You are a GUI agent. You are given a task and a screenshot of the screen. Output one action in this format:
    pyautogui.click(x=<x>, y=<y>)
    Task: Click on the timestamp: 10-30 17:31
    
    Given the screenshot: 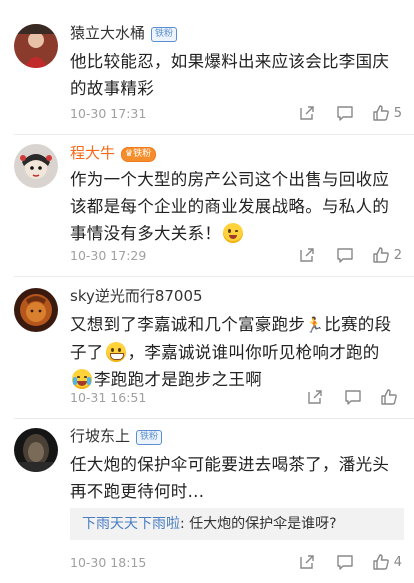 What is the action you would take?
    pyautogui.click(x=108, y=113)
    